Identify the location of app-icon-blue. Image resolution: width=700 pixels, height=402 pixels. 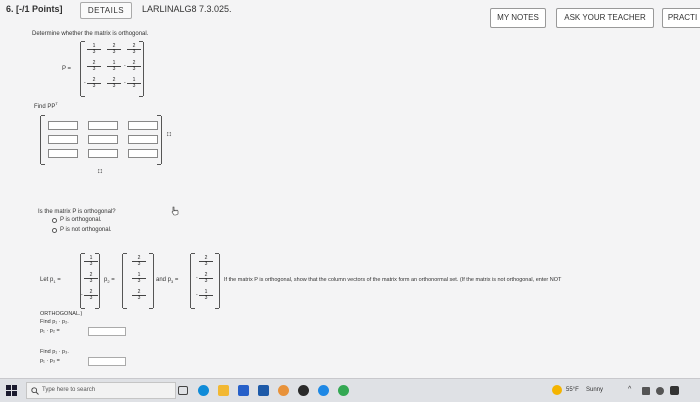
(323, 390).